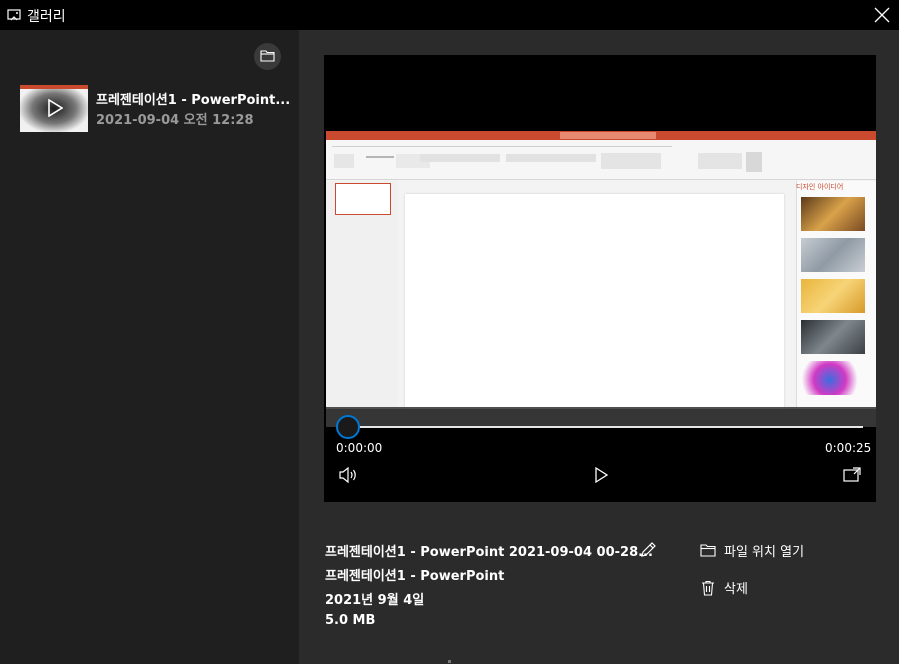  Describe the element at coordinates (605, 427) in the screenshot. I see `seek-bar` at that location.